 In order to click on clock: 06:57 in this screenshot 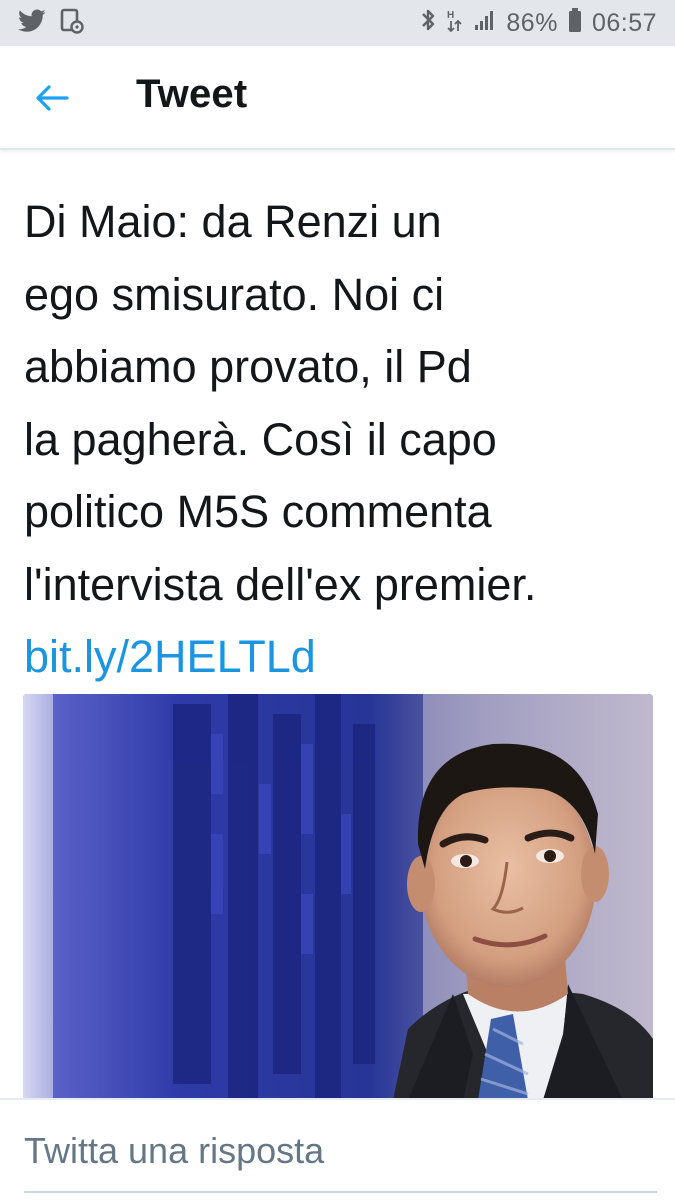, I will do `click(624, 22)`.